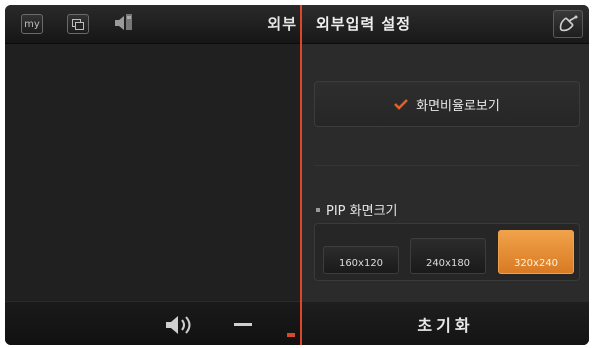 The image size is (592, 348). What do you see at coordinates (243, 324) in the screenshot?
I see `volume-down-button` at bounding box center [243, 324].